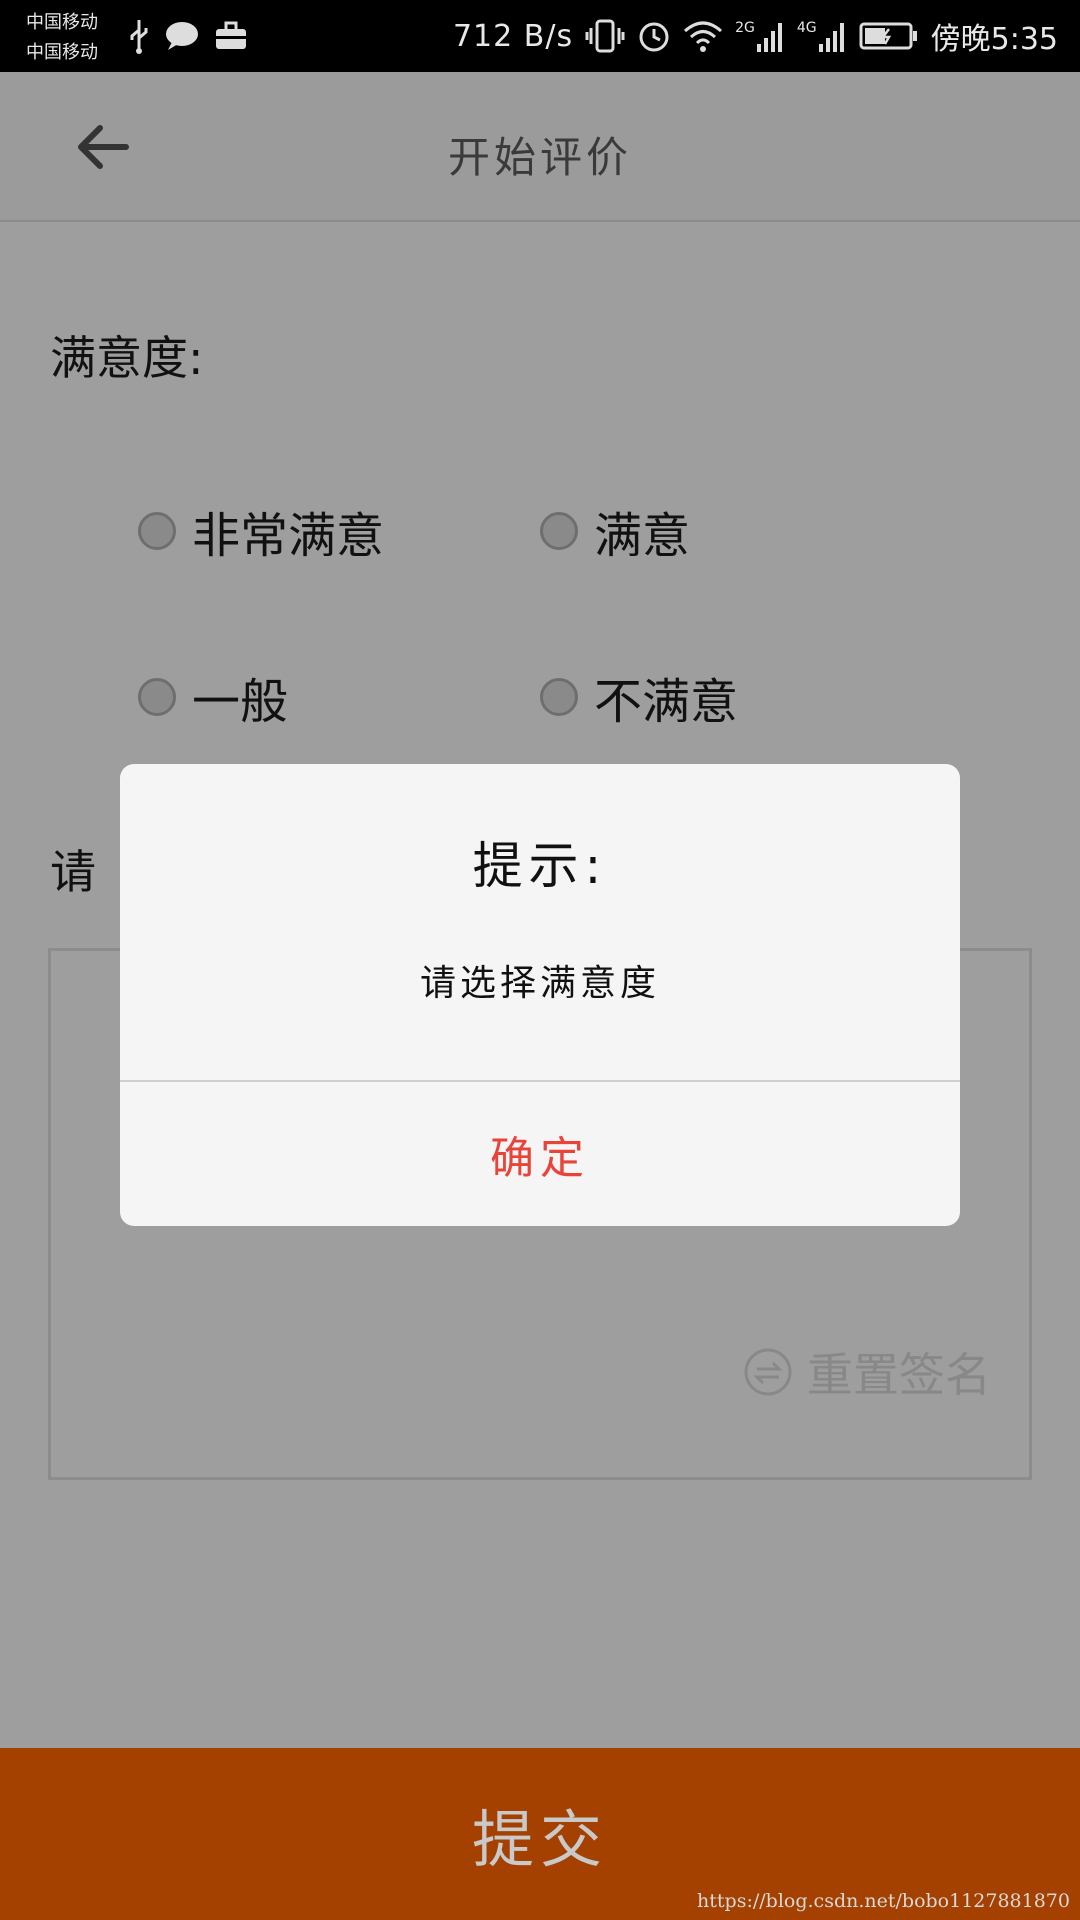 This screenshot has width=1080, height=1920. What do you see at coordinates (994, 39) in the screenshot?
I see `clock: 傍晚5:35` at bounding box center [994, 39].